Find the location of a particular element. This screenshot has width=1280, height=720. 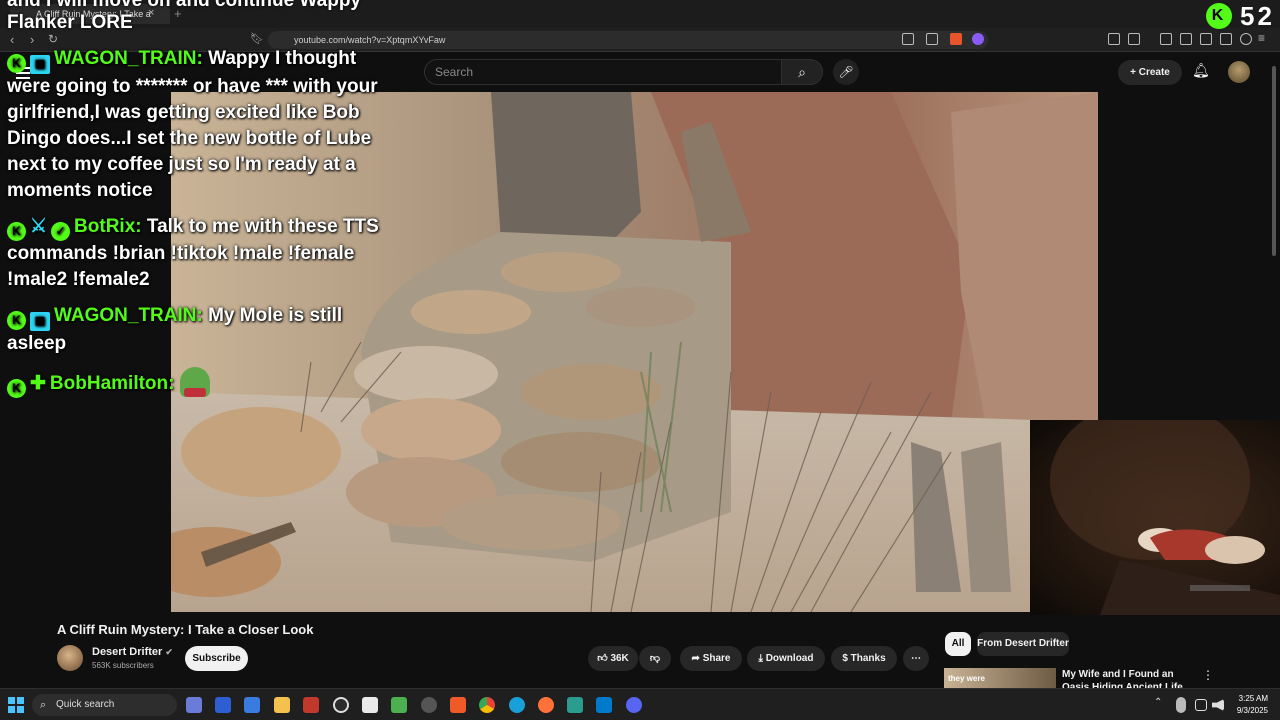

create-label: + Create is located at coordinates (1150, 72).